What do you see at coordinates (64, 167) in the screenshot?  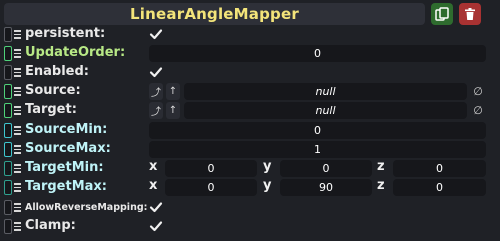 I see `field-label: TargetMin:` at bounding box center [64, 167].